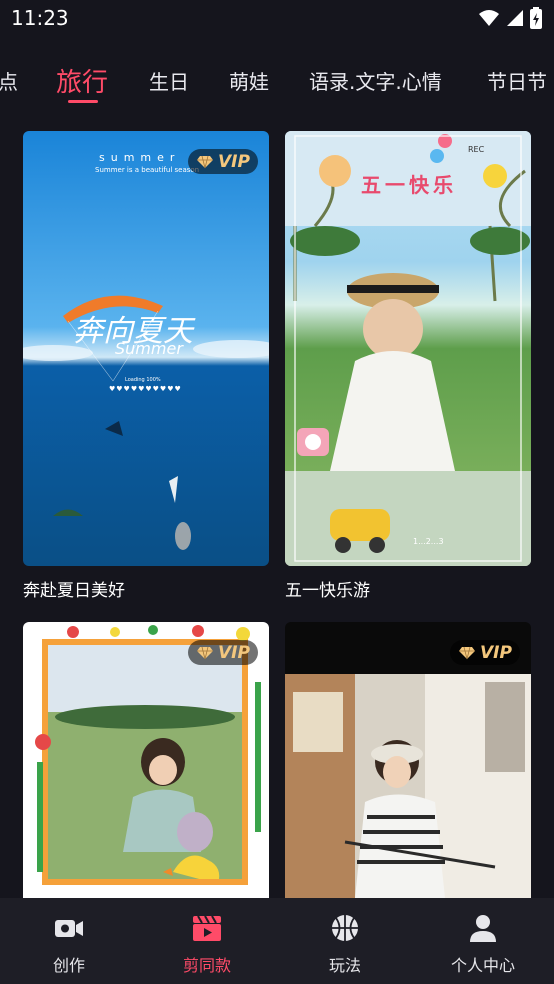 The image size is (554, 984). I want to click on tab-cute-baby: 萌娃, so click(249, 80).